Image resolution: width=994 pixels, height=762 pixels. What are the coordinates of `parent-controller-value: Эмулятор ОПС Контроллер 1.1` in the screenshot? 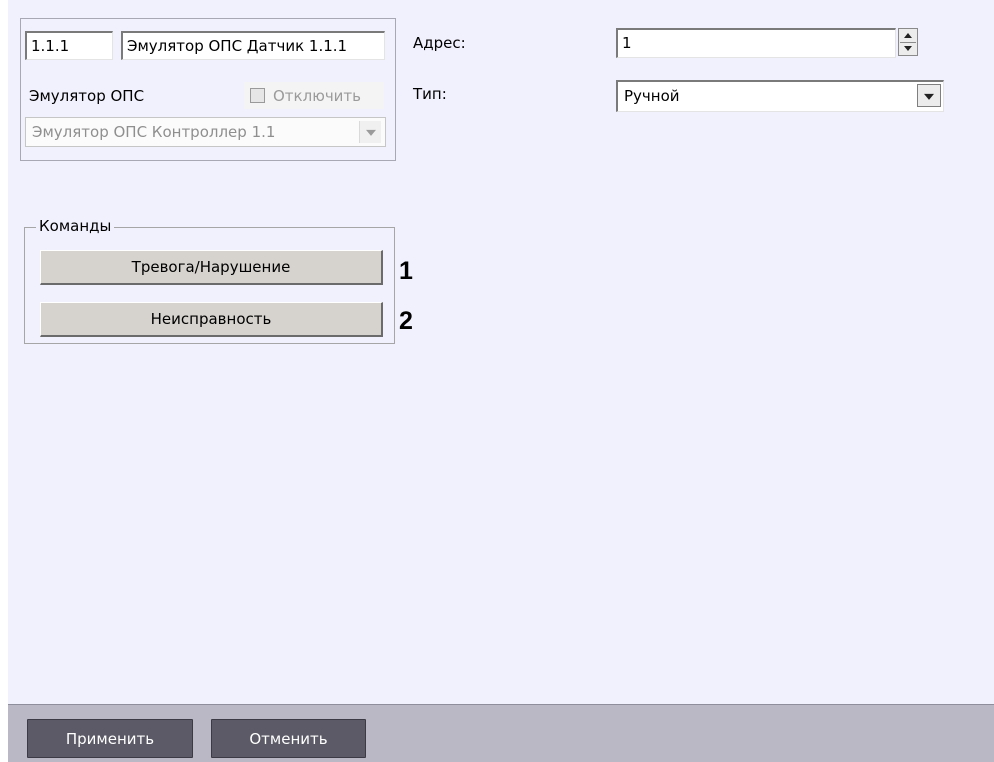 It's located at (154, 132).